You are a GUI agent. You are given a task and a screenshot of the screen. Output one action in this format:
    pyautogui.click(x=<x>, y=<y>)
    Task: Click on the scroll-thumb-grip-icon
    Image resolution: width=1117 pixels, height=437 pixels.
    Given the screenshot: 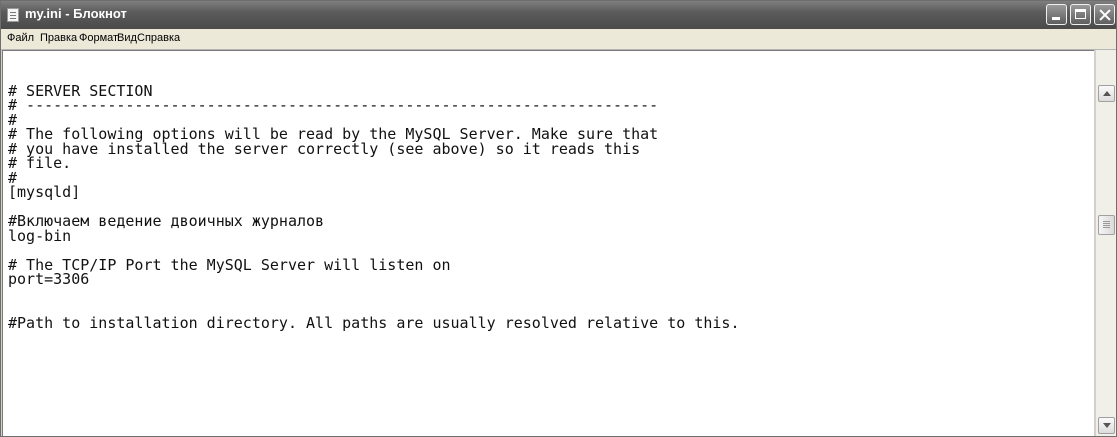 What is the action you would take?
    pyautogui.click(x=1106, y=225)
    